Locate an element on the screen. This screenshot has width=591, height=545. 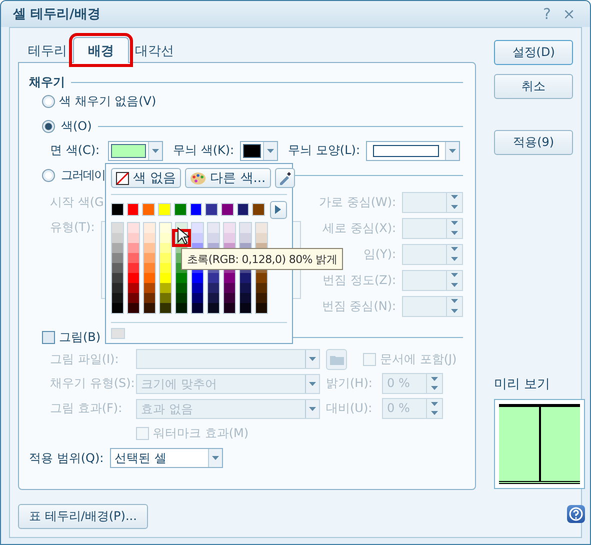
file-dropdown is located at coordinates (228, 359).